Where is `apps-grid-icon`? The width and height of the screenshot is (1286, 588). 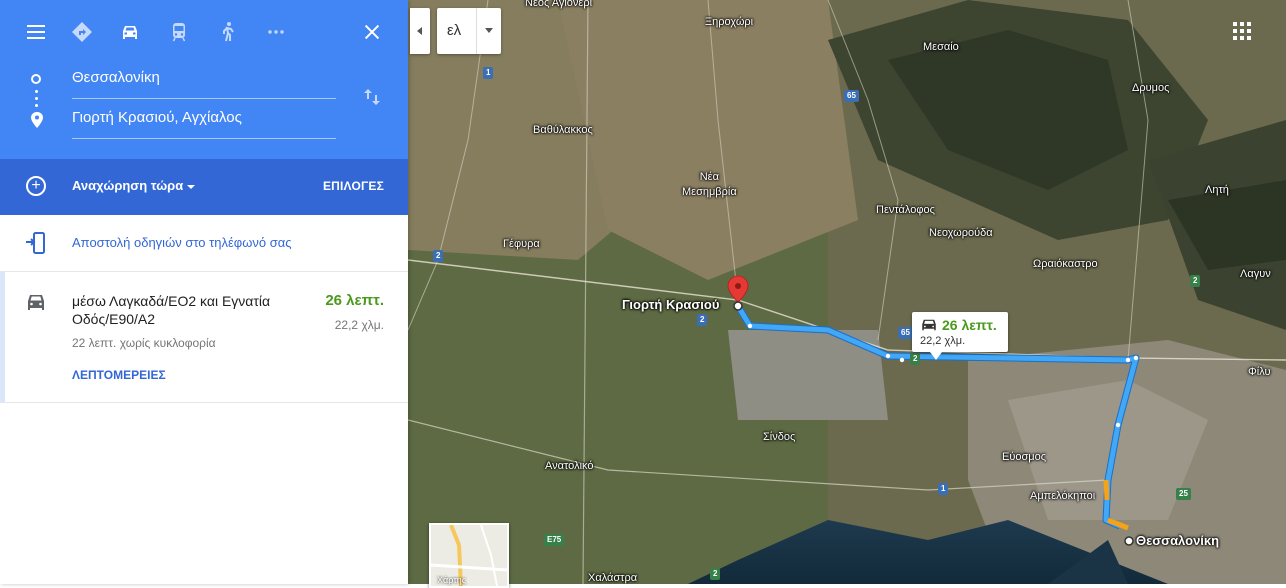
apps-grid-icon is located at coordinates (1242, 31).